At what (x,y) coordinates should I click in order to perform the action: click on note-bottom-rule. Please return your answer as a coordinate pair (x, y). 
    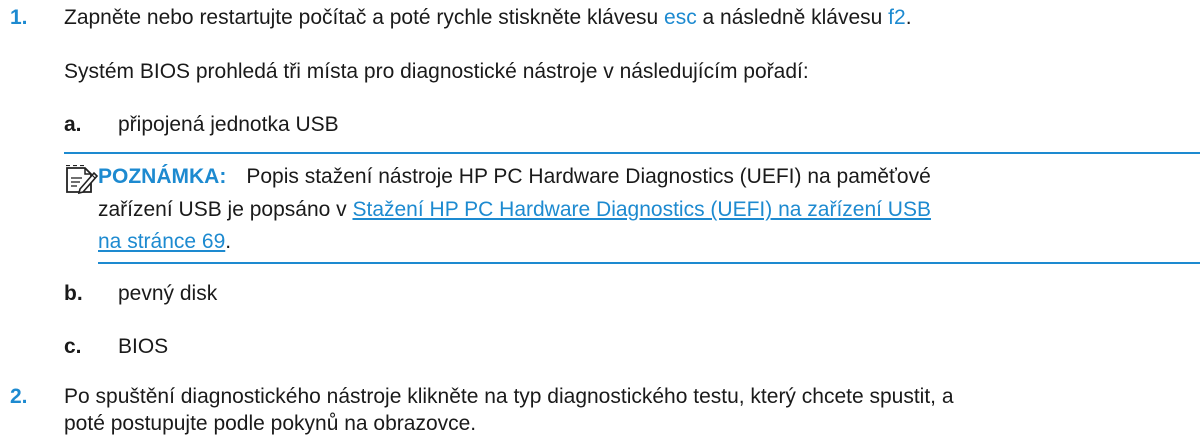
    Looking at the image, I should click on (649, 263).